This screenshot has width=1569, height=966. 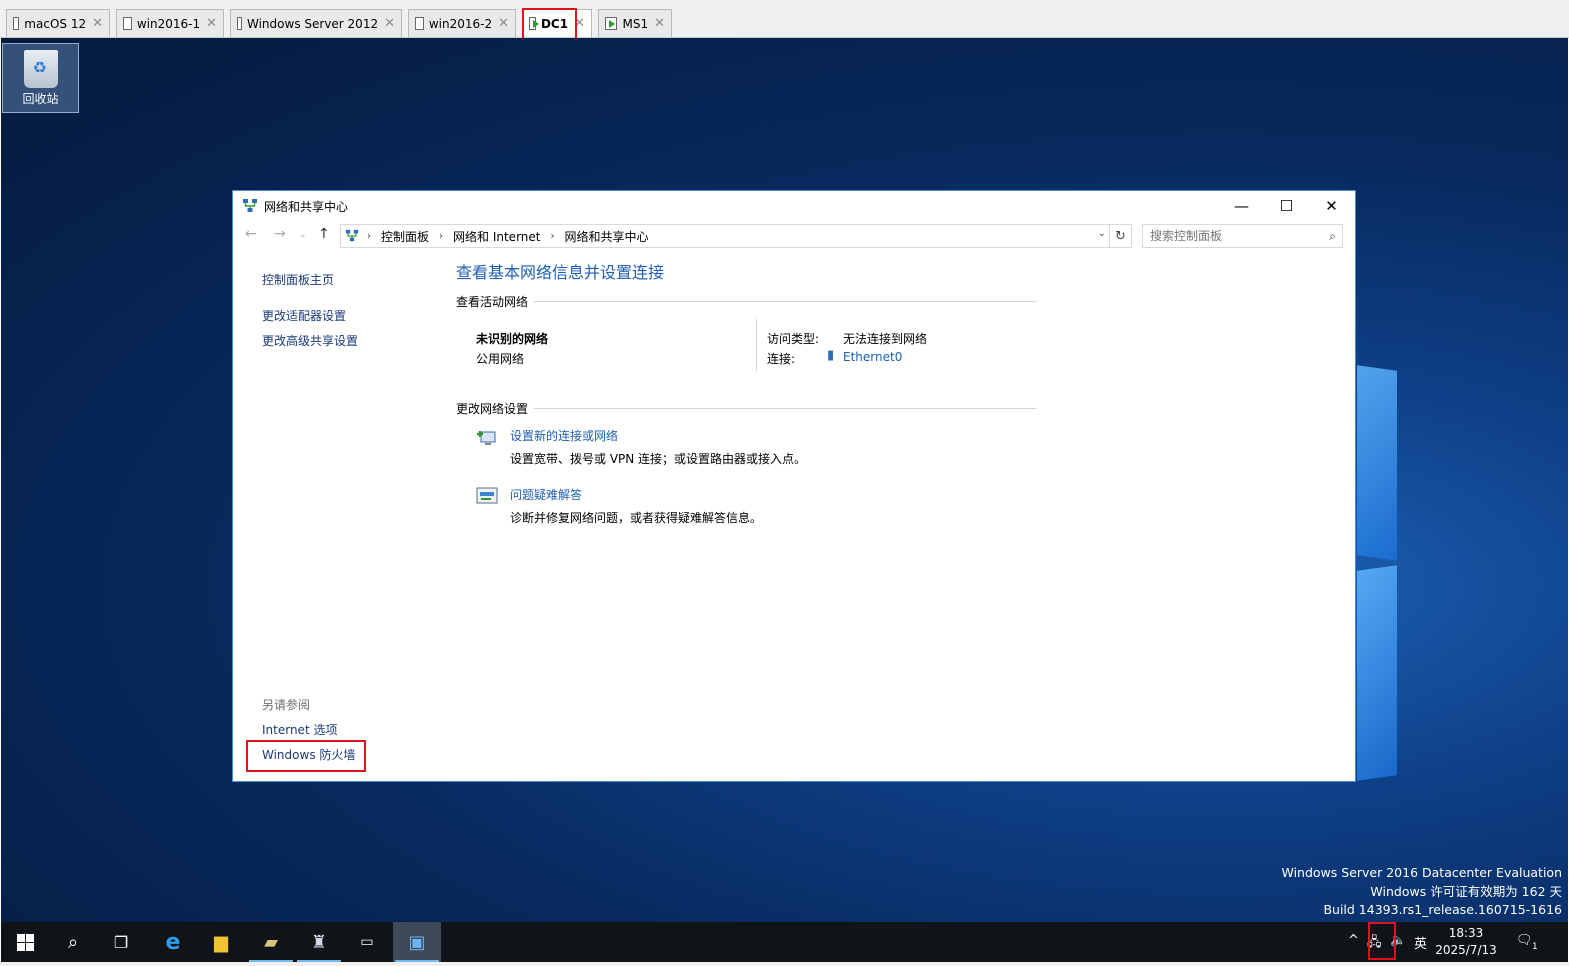 I want to click on vm-tab-label: win2016-1, so click(x=168, y=23).